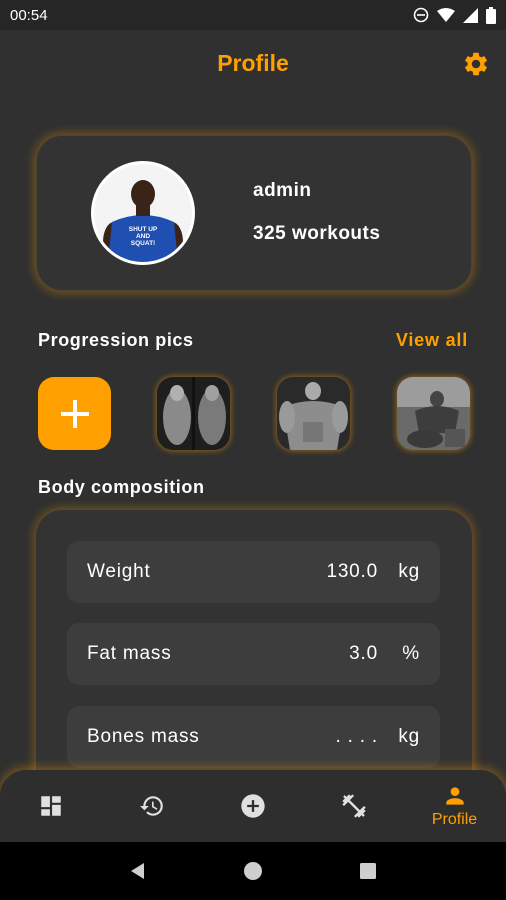 The width and height of the screenshot is (506, 900). I want to click on metric-row-bones-mass: Bones mass . . . . kg, so click(253, 737).